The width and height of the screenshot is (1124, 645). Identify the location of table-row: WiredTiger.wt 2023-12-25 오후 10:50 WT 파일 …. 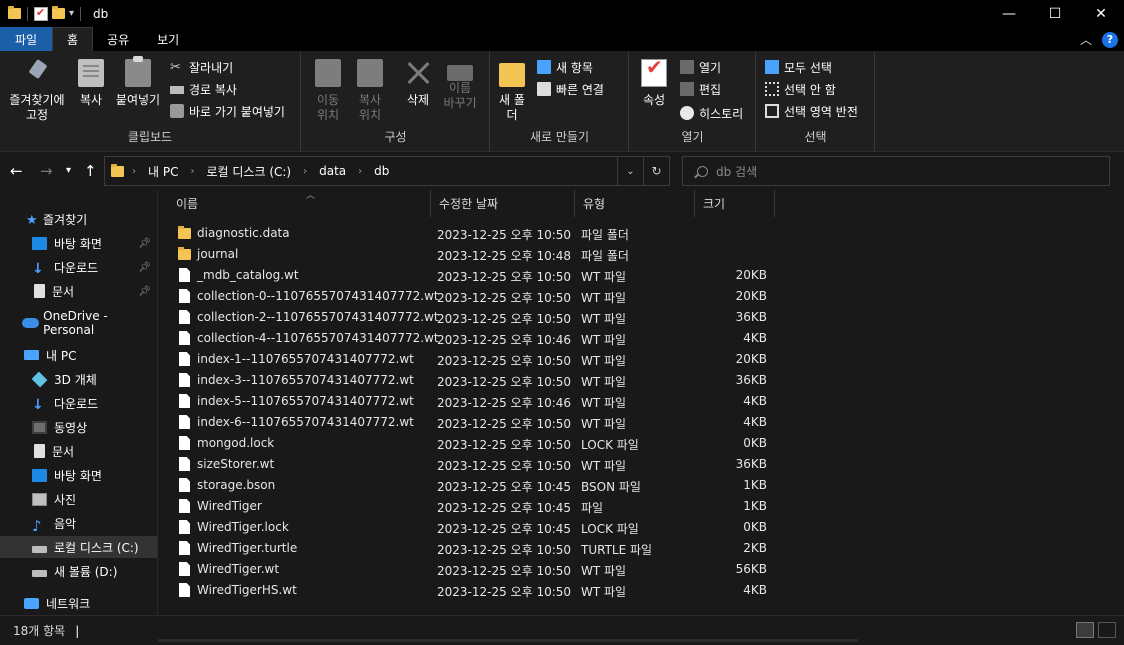
(641, 569).